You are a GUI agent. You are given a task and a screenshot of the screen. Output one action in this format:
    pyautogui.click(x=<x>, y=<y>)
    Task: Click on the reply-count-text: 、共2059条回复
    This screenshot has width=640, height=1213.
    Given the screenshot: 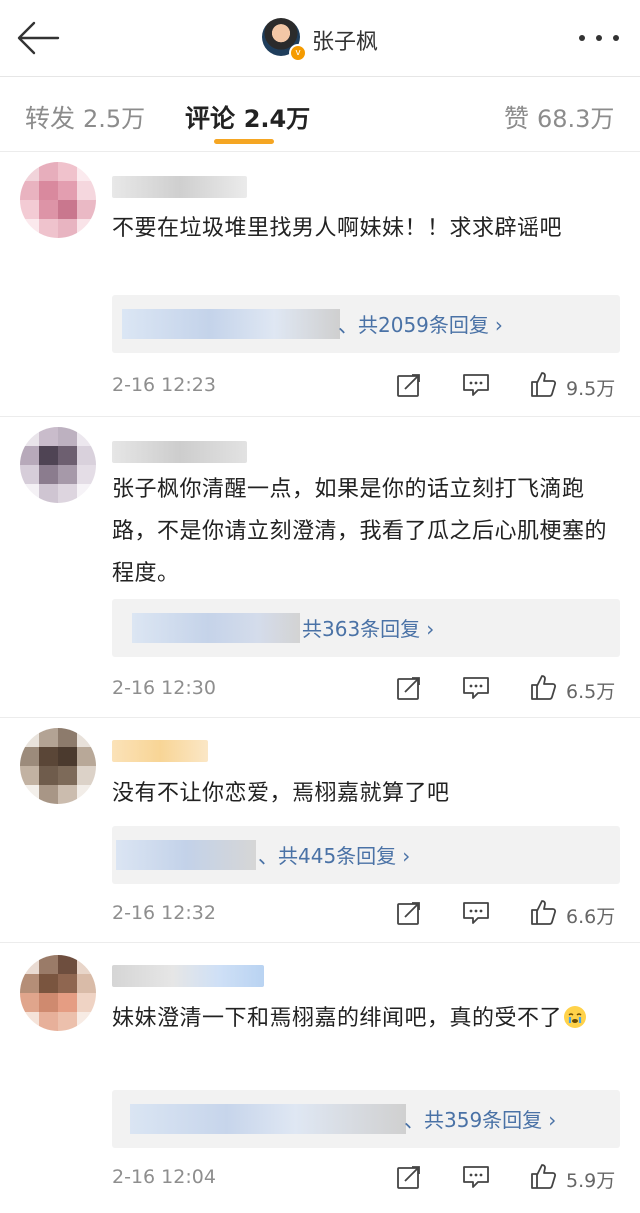 What is the action you would take?
    pyautogui.click(x=413, y=325)
    